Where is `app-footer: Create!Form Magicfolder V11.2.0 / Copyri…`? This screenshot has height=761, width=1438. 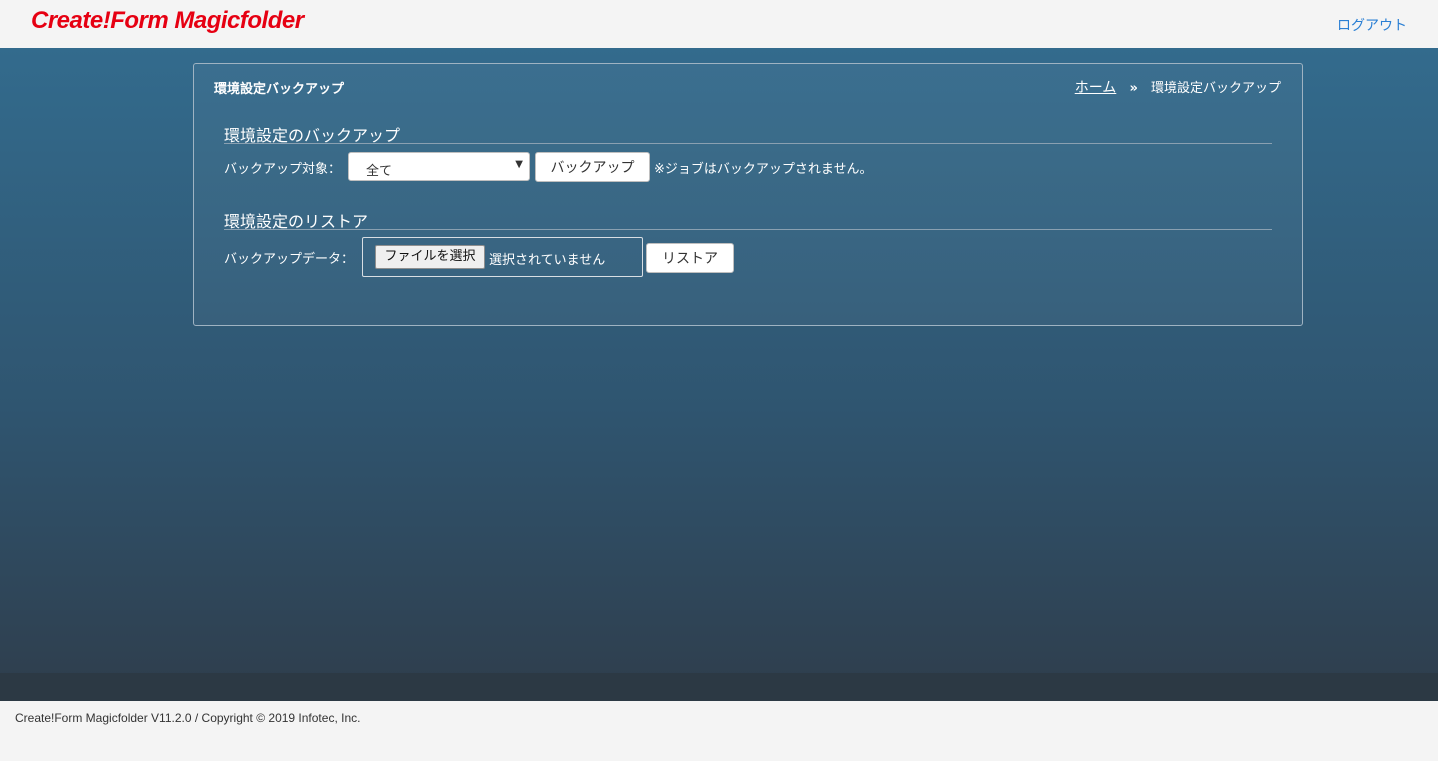
app-footer: Create!Form Magicfolder V11.2.0 / Copyri… is located at coordinates (719, 731).